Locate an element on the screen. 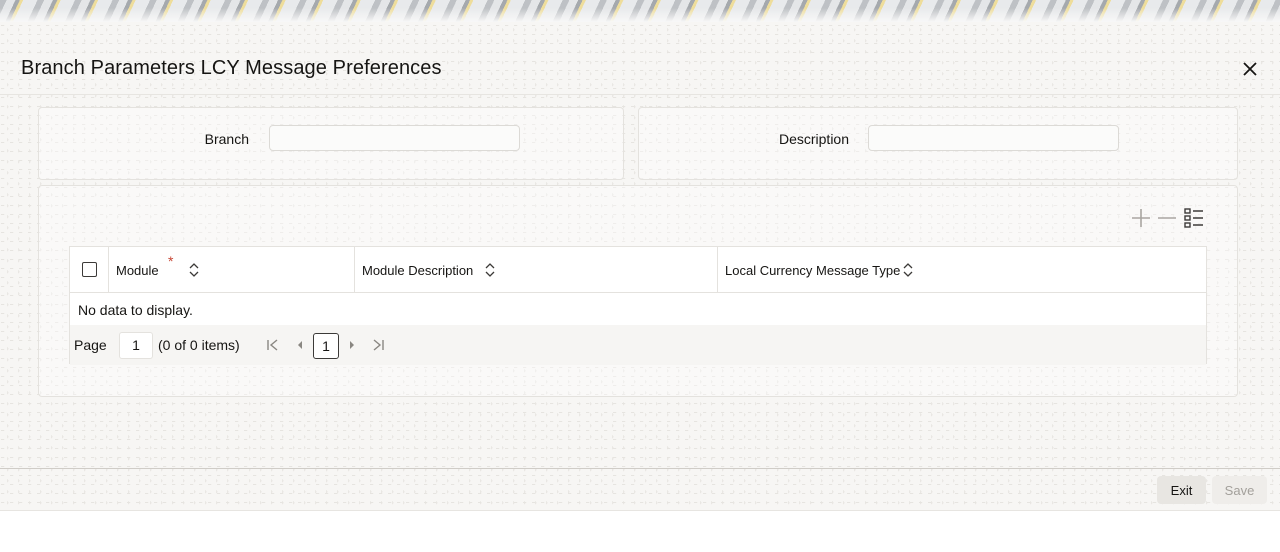 The image size is (1280, 552). previous-page-button is located at coordinates (300, 345).